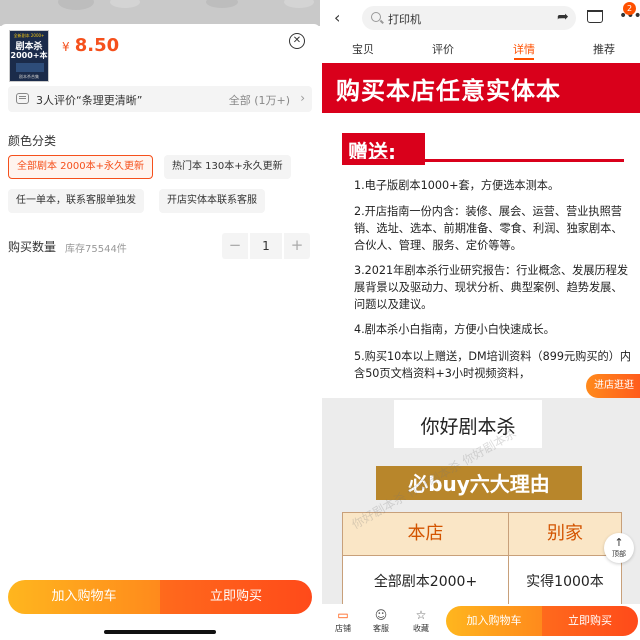 This screenshot has height=640, width=640. What do you see at coordinates (565, 581) in the screenshot?
I see `table-cell: 实得1000本` at bounding box center [565, 581].